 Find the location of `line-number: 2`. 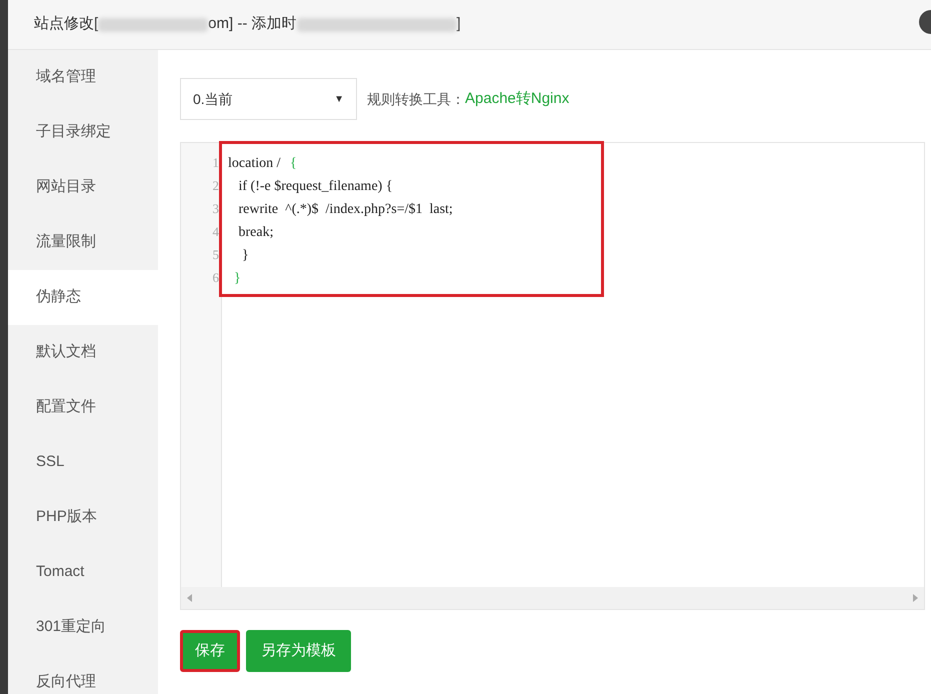

line-number: 2 is located at coordinates (215, 186).